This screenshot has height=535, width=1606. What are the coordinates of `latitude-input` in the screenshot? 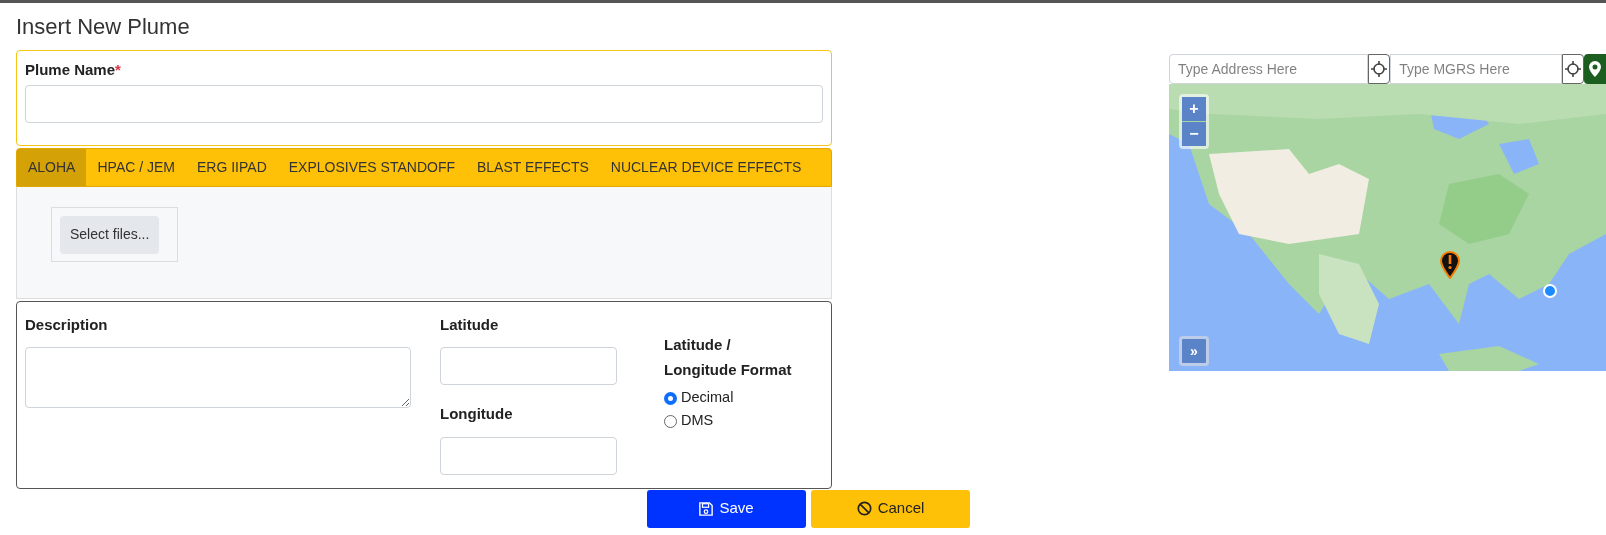 It's located at (528, 366).